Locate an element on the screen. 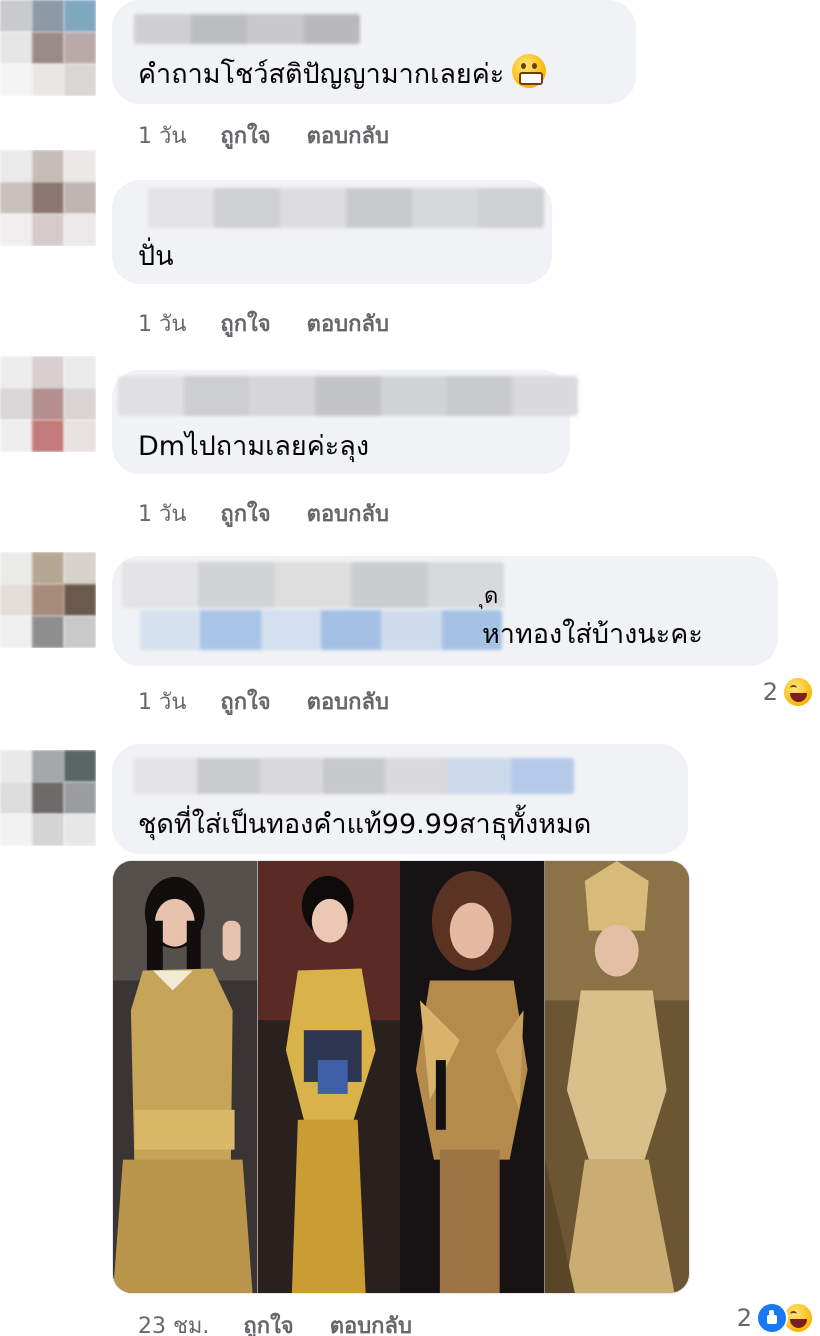 The width and height of the screenshot is (820, 1336). comment-bubble: ุด หาทองใส่บ้างนะคะ is located at coordinates (445, 611).